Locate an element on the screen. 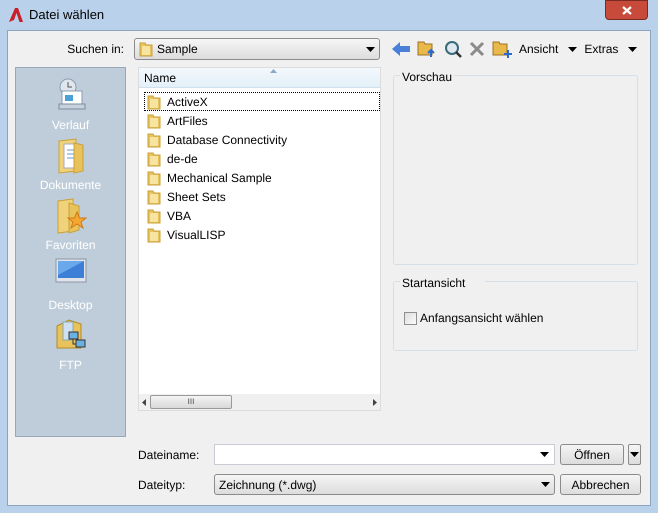  open-button: Öffnen is located at coordinates (592, 454).